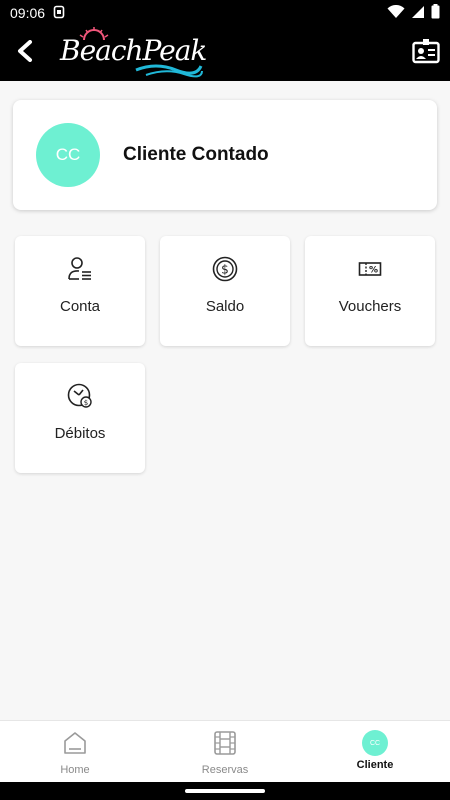 This screenshot has width=450, height=800. I want to click on battery-icon, so click(435, 13).